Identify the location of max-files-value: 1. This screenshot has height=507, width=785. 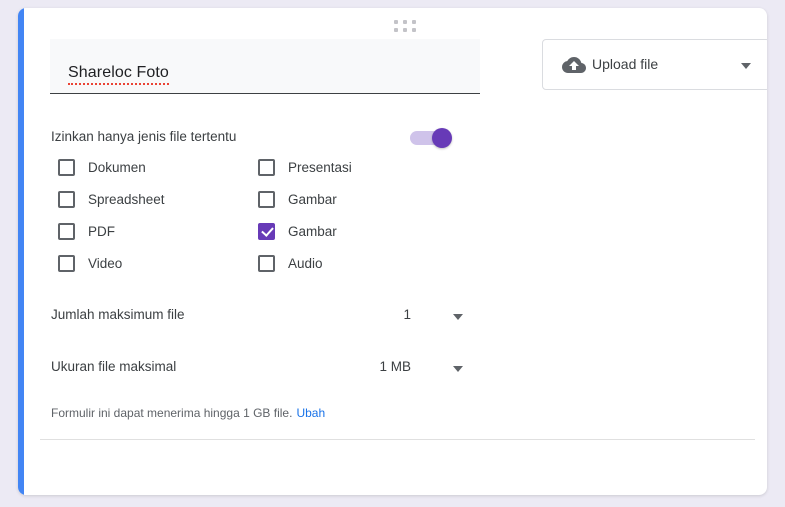
(391, 314).